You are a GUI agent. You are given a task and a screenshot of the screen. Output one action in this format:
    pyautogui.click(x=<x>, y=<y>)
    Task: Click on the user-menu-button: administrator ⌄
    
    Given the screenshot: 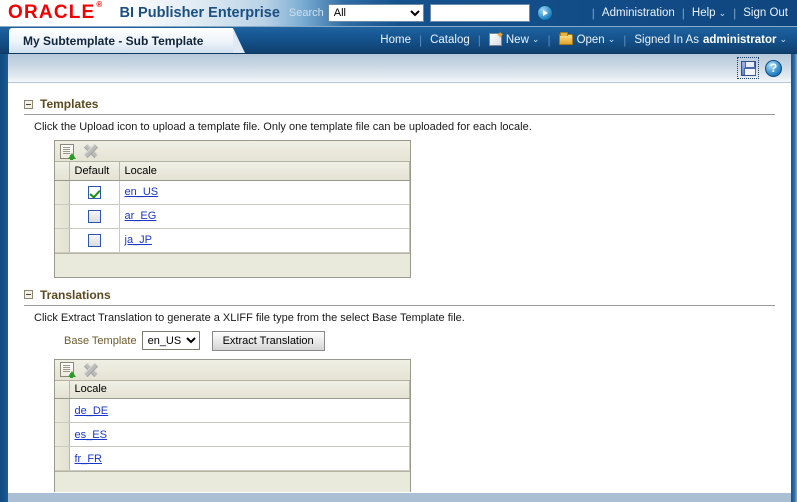 What is the action you would take?
    pyautogui.click(x=743, y=40)
    